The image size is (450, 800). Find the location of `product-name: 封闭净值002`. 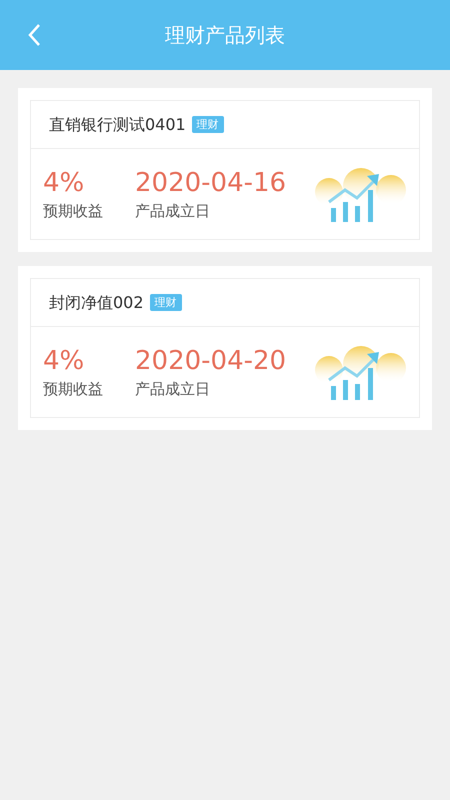

product-name: 封闭净值002 is located at coordinates (96, 303).